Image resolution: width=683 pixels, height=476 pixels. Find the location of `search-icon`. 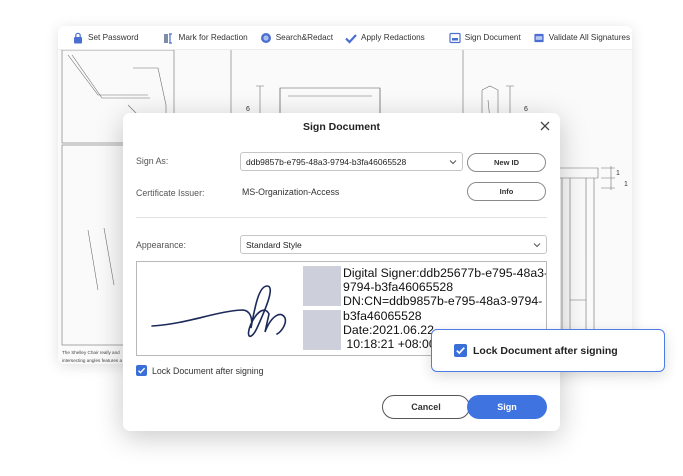

search-icon is located at coordinates (266, 38).